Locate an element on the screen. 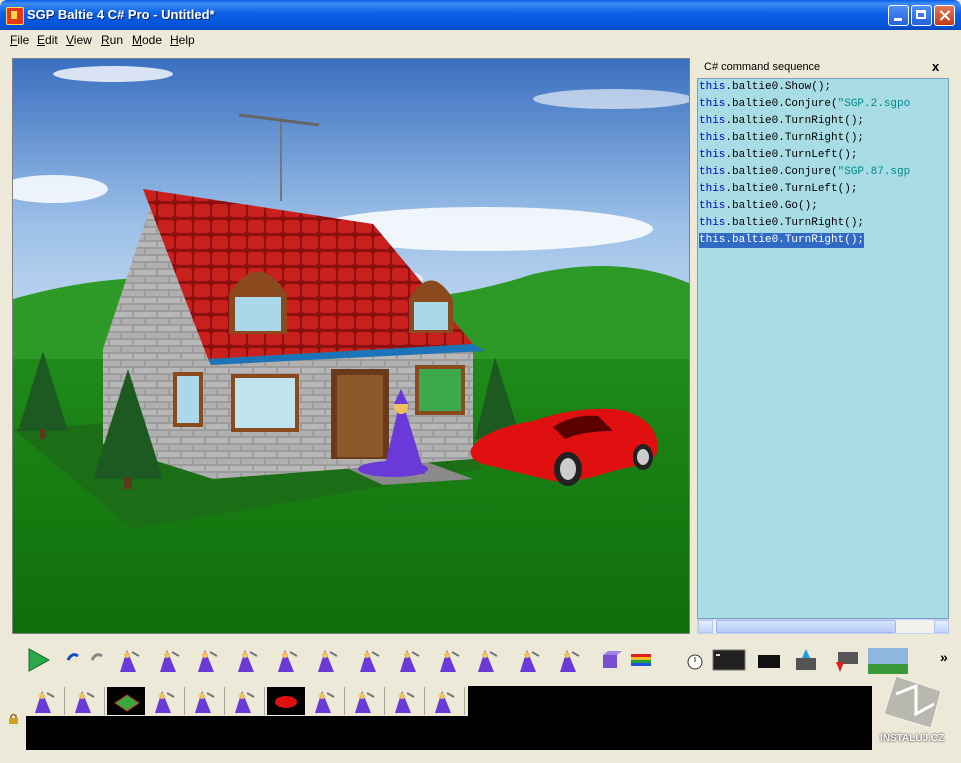 This screenshot has height=763, width=961. black-box-icon is located at coordinates (771, 660).